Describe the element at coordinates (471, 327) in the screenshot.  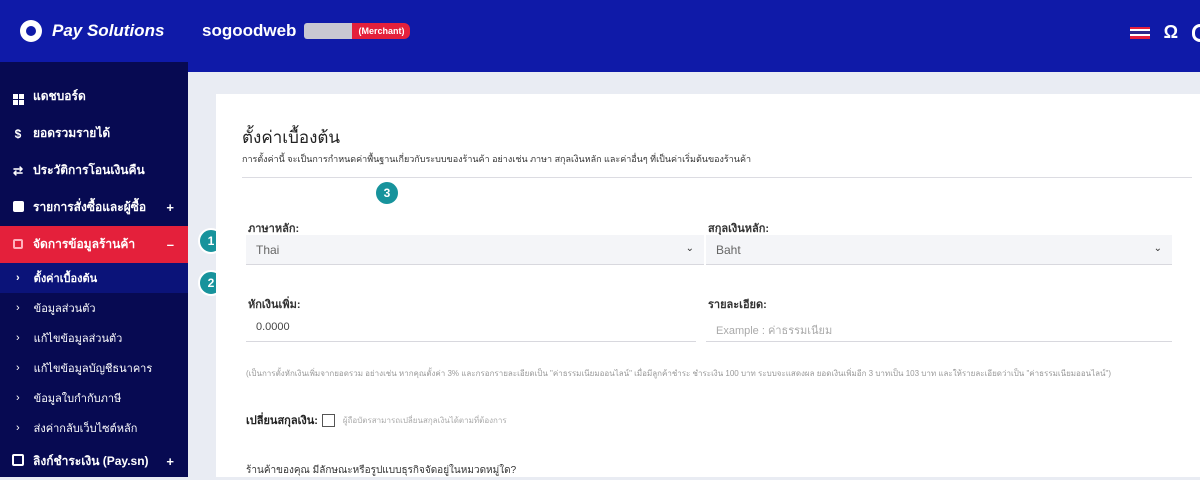
I see `extra-fee-input: 0.0000` at that location.